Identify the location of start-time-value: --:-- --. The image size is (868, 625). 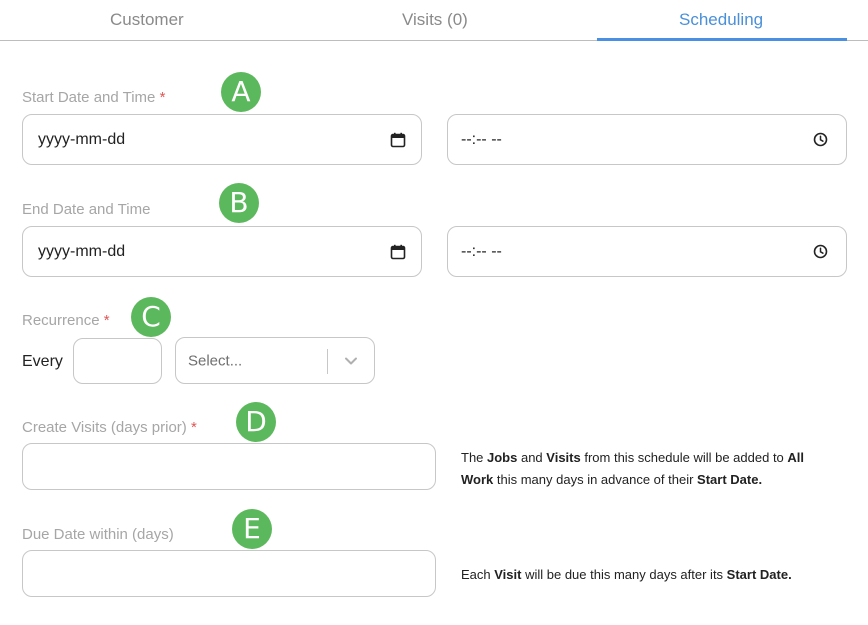
(481, 139).